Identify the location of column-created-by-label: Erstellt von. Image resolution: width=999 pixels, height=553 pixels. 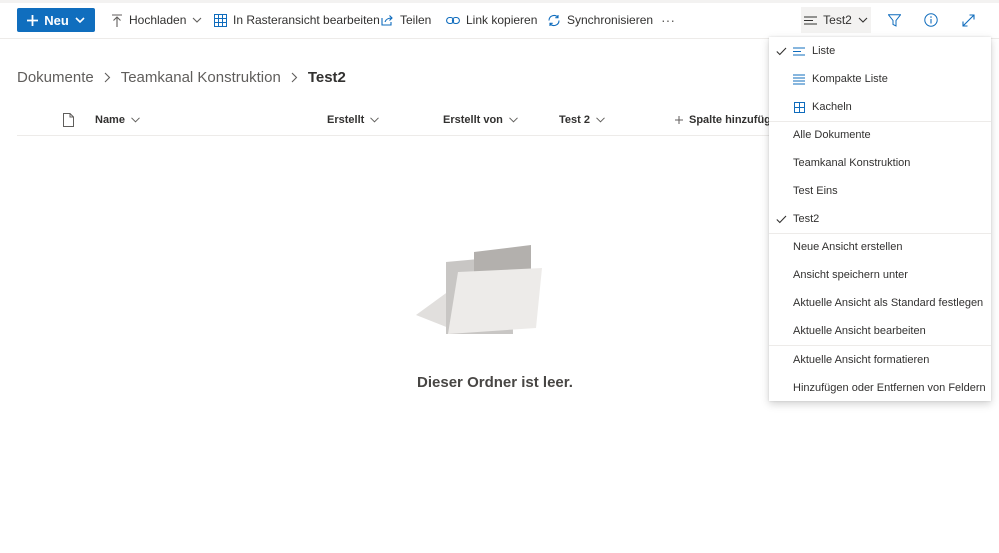
(473, 120).